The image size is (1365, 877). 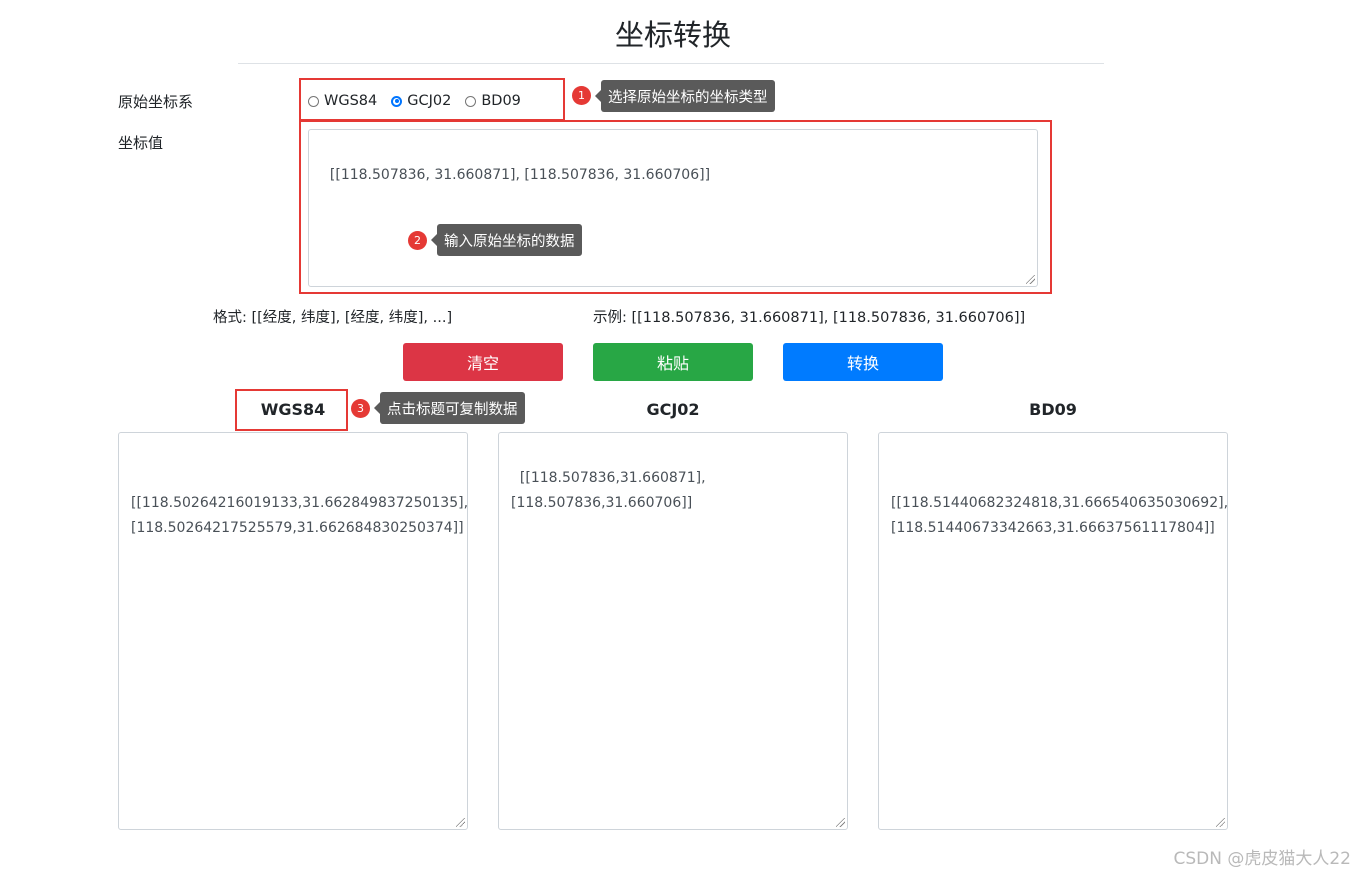 I want to click on annotation-number-3: 3, so click(x=360, y=408).